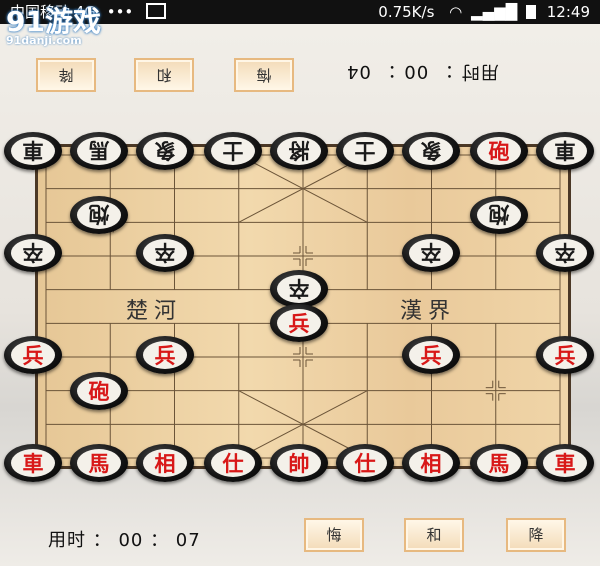  I want to click on piece-red-r8: 馬, so click(499, 463).